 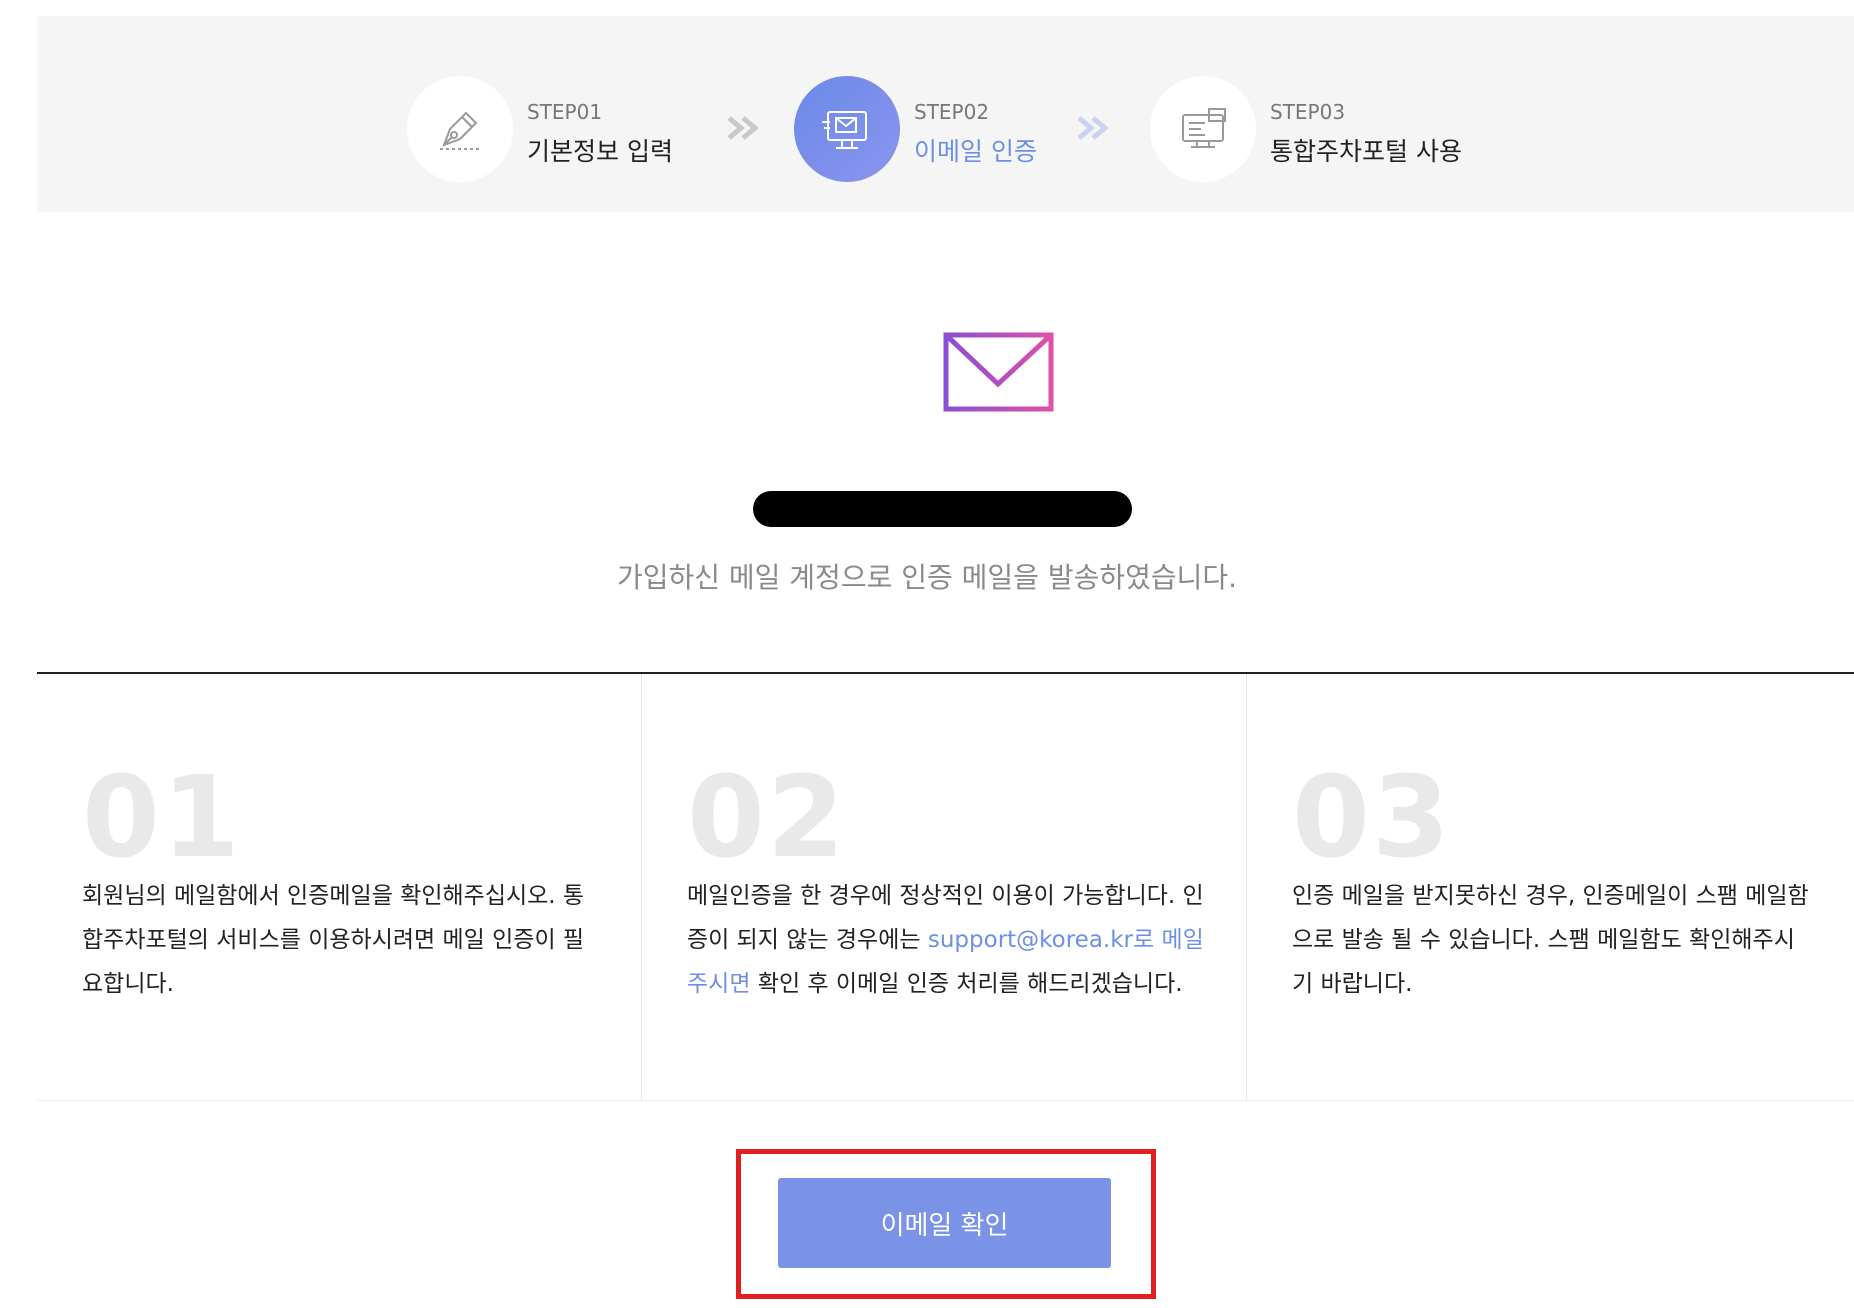 I want to click on step-02-title: 이메일 인증, so click(x=975, y=151).